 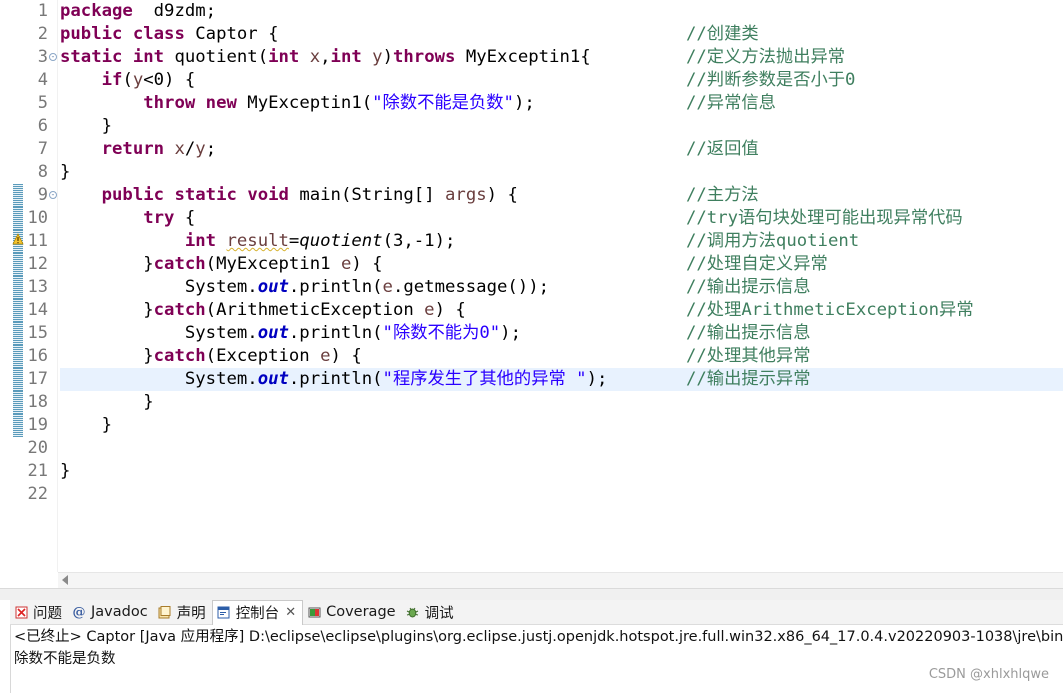 What do you see at coordinates (561, 356) in the screenshot?
I see `code-line: }catch(Exception e) {//处理其他异常` at bounding box center [561, 356].